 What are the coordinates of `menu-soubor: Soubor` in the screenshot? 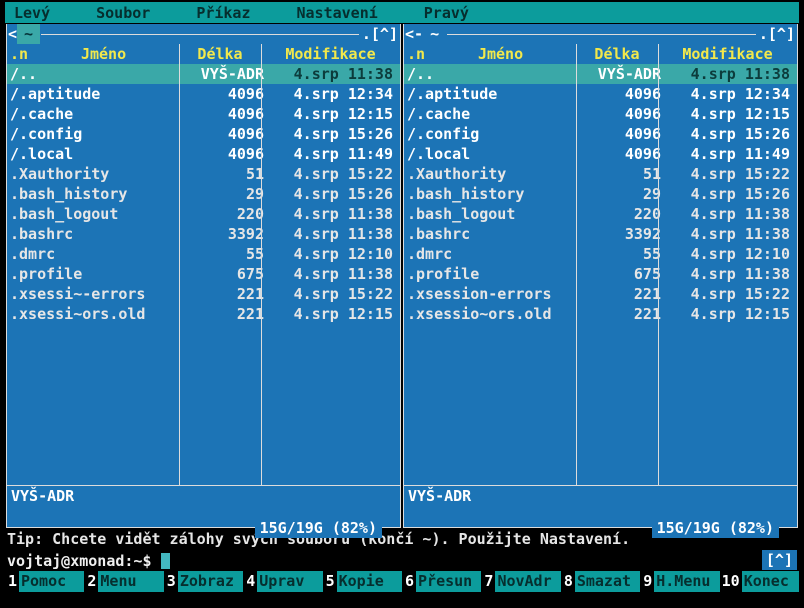 It's located at (123, 13).